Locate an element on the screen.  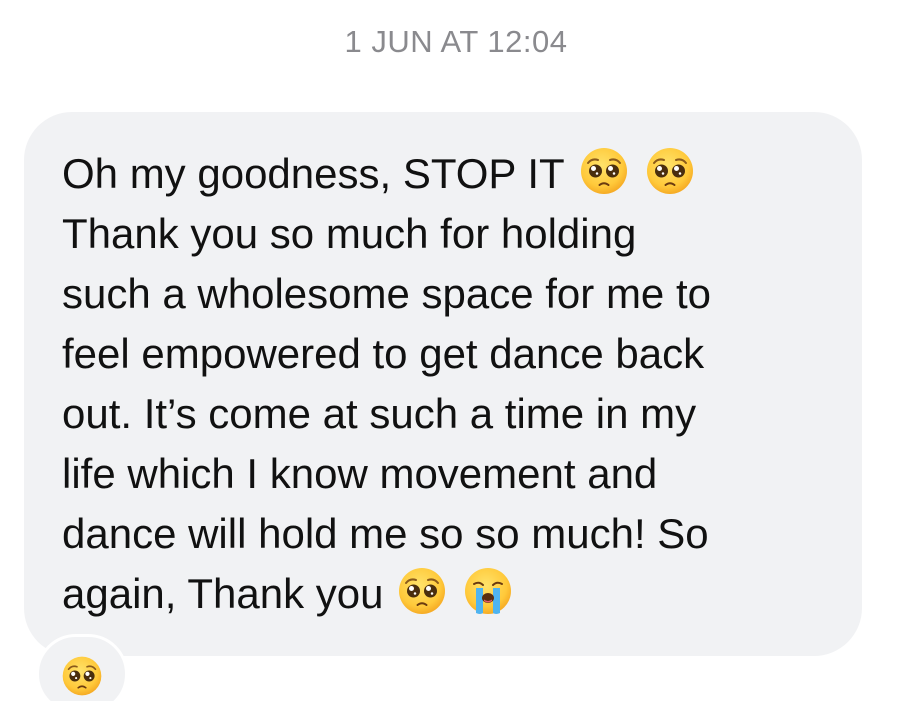
message-line: Oh my goodness, STOP IT is located at coordinates (457, 174).